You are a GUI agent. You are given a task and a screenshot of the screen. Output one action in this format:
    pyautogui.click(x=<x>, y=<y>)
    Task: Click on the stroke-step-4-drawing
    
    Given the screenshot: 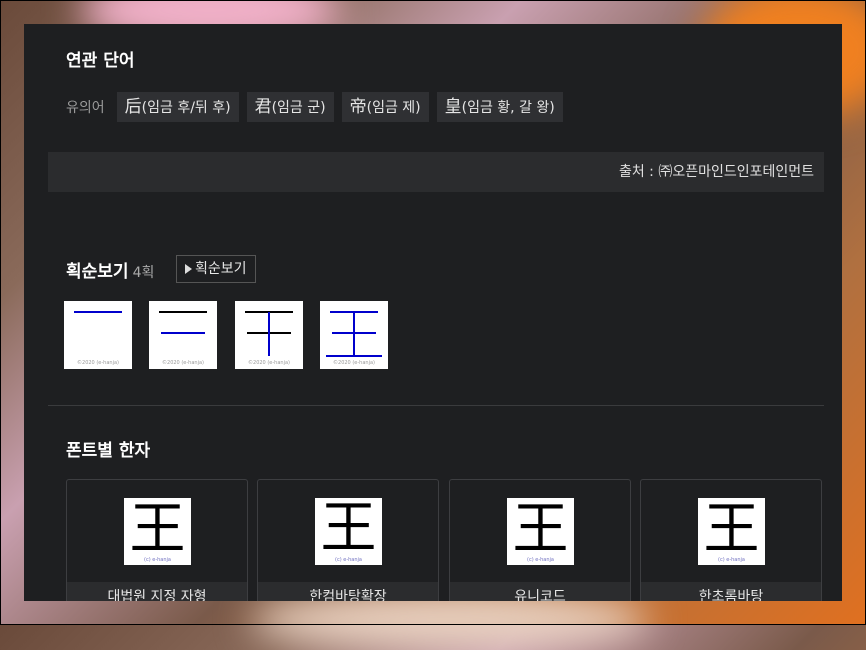 What is the action you would take?
    pyautogui.click(x=354, y=334)
    